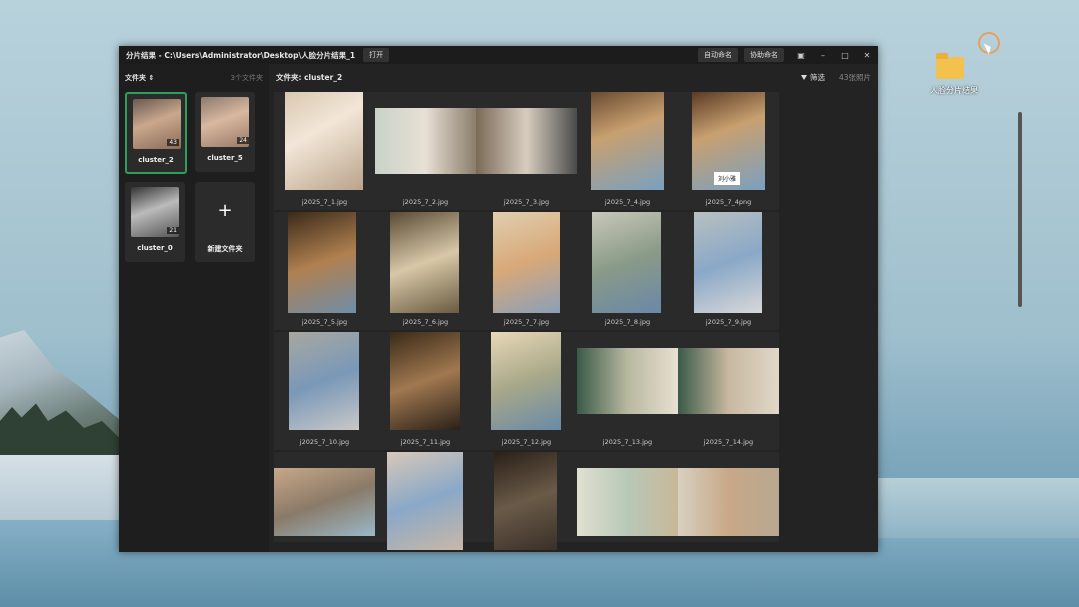 This screenshot has width=1079, height=607. I want to click on photo-card: j2025_7_11.jpg, so click(425, 391).